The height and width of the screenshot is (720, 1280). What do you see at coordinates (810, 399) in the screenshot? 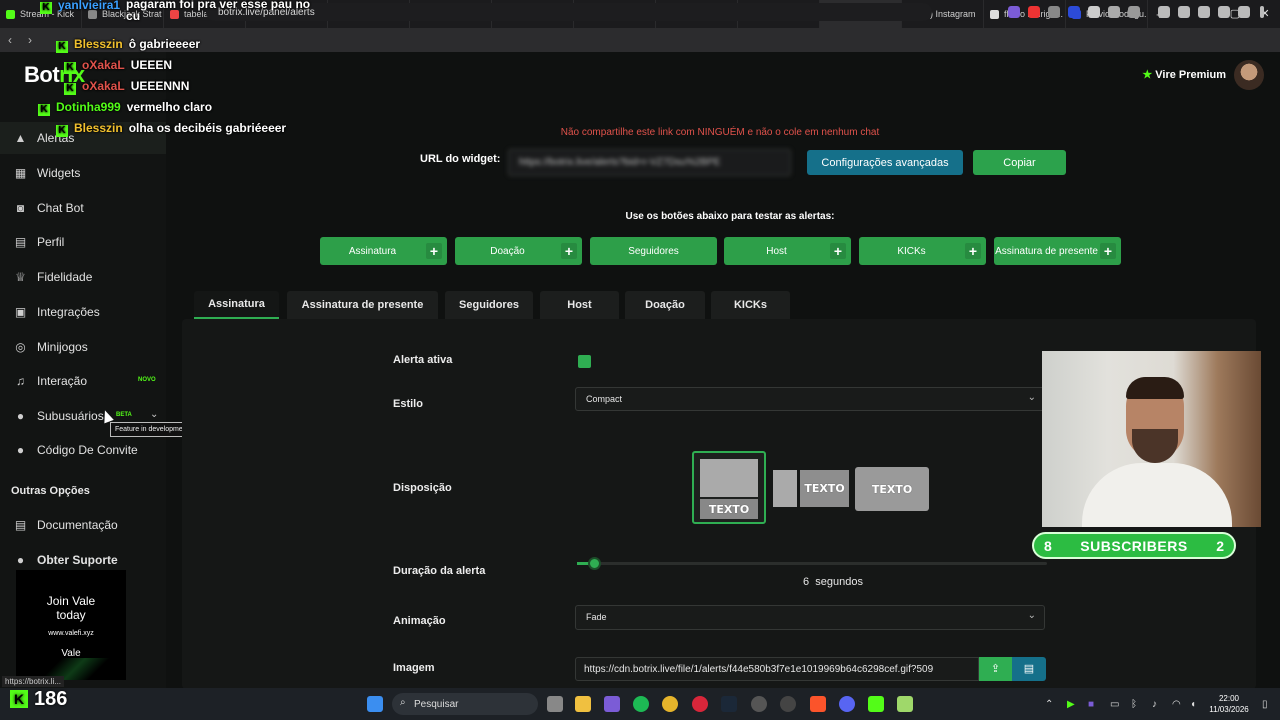
I see `style-select: Compact ⌄` at bounding box center [810, 399].